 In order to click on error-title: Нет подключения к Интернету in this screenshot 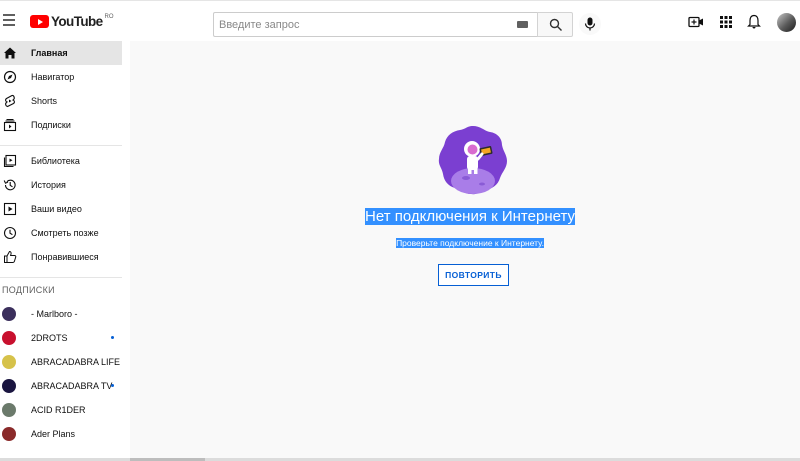, I will do `click(465, 216)`.